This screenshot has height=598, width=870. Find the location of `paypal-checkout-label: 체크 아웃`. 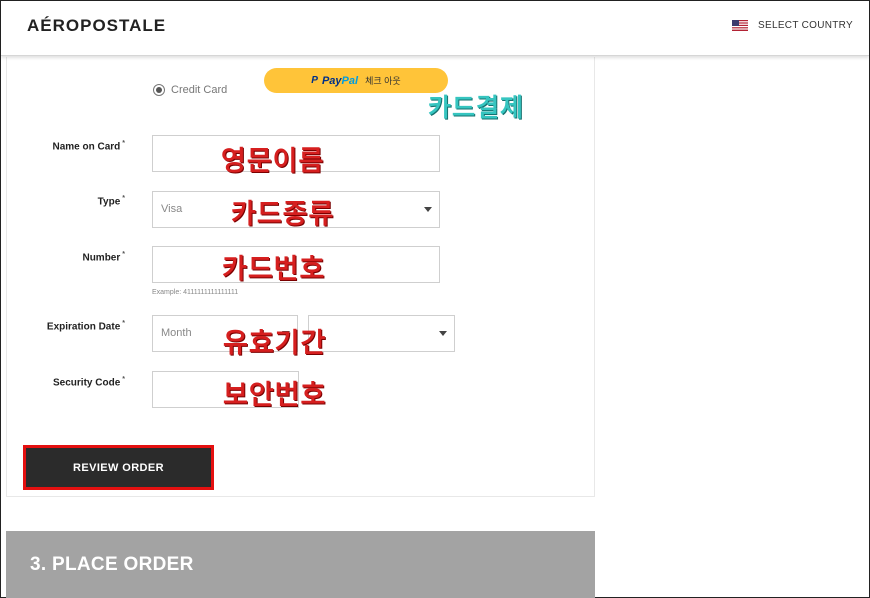

paypal-checkout-label: 체크 아웃 is located at coordinates (383, 81).